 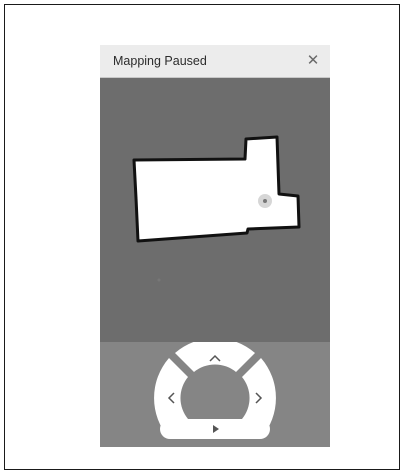 I want to click on close-icon: ✕, so click(x=313, y=61).